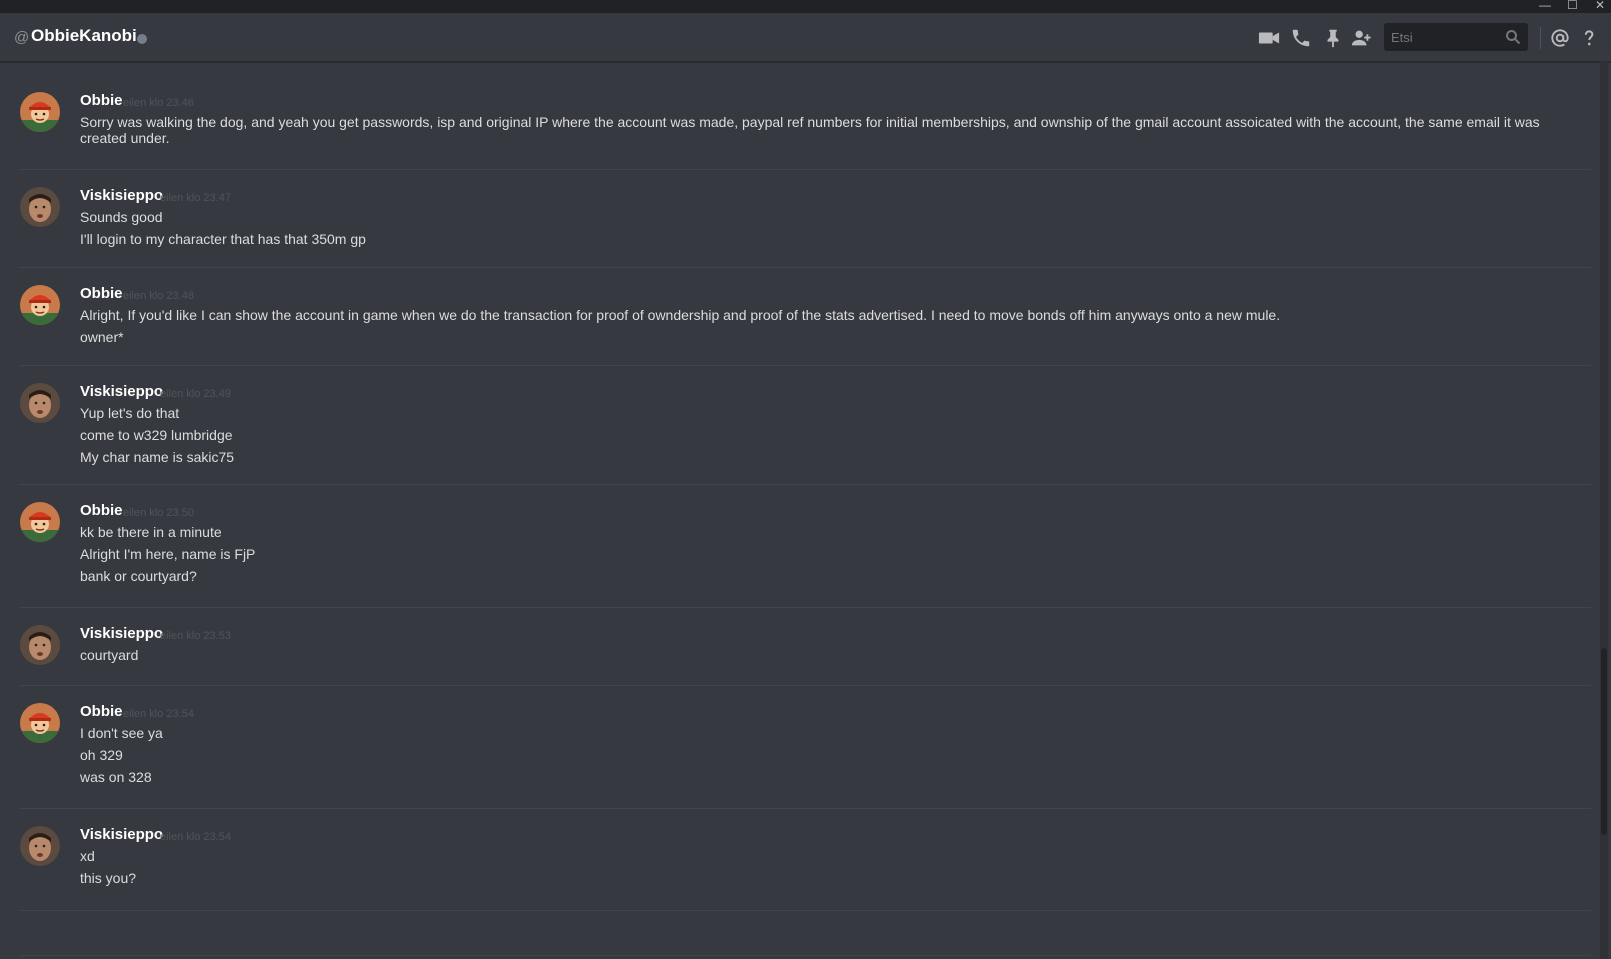 The image size is (1611, 959). What do you see at coordinates (805, 37) in the screenshot?
I see `channel-header: @ ObbieKanobi` at bounding box center [805, 37].